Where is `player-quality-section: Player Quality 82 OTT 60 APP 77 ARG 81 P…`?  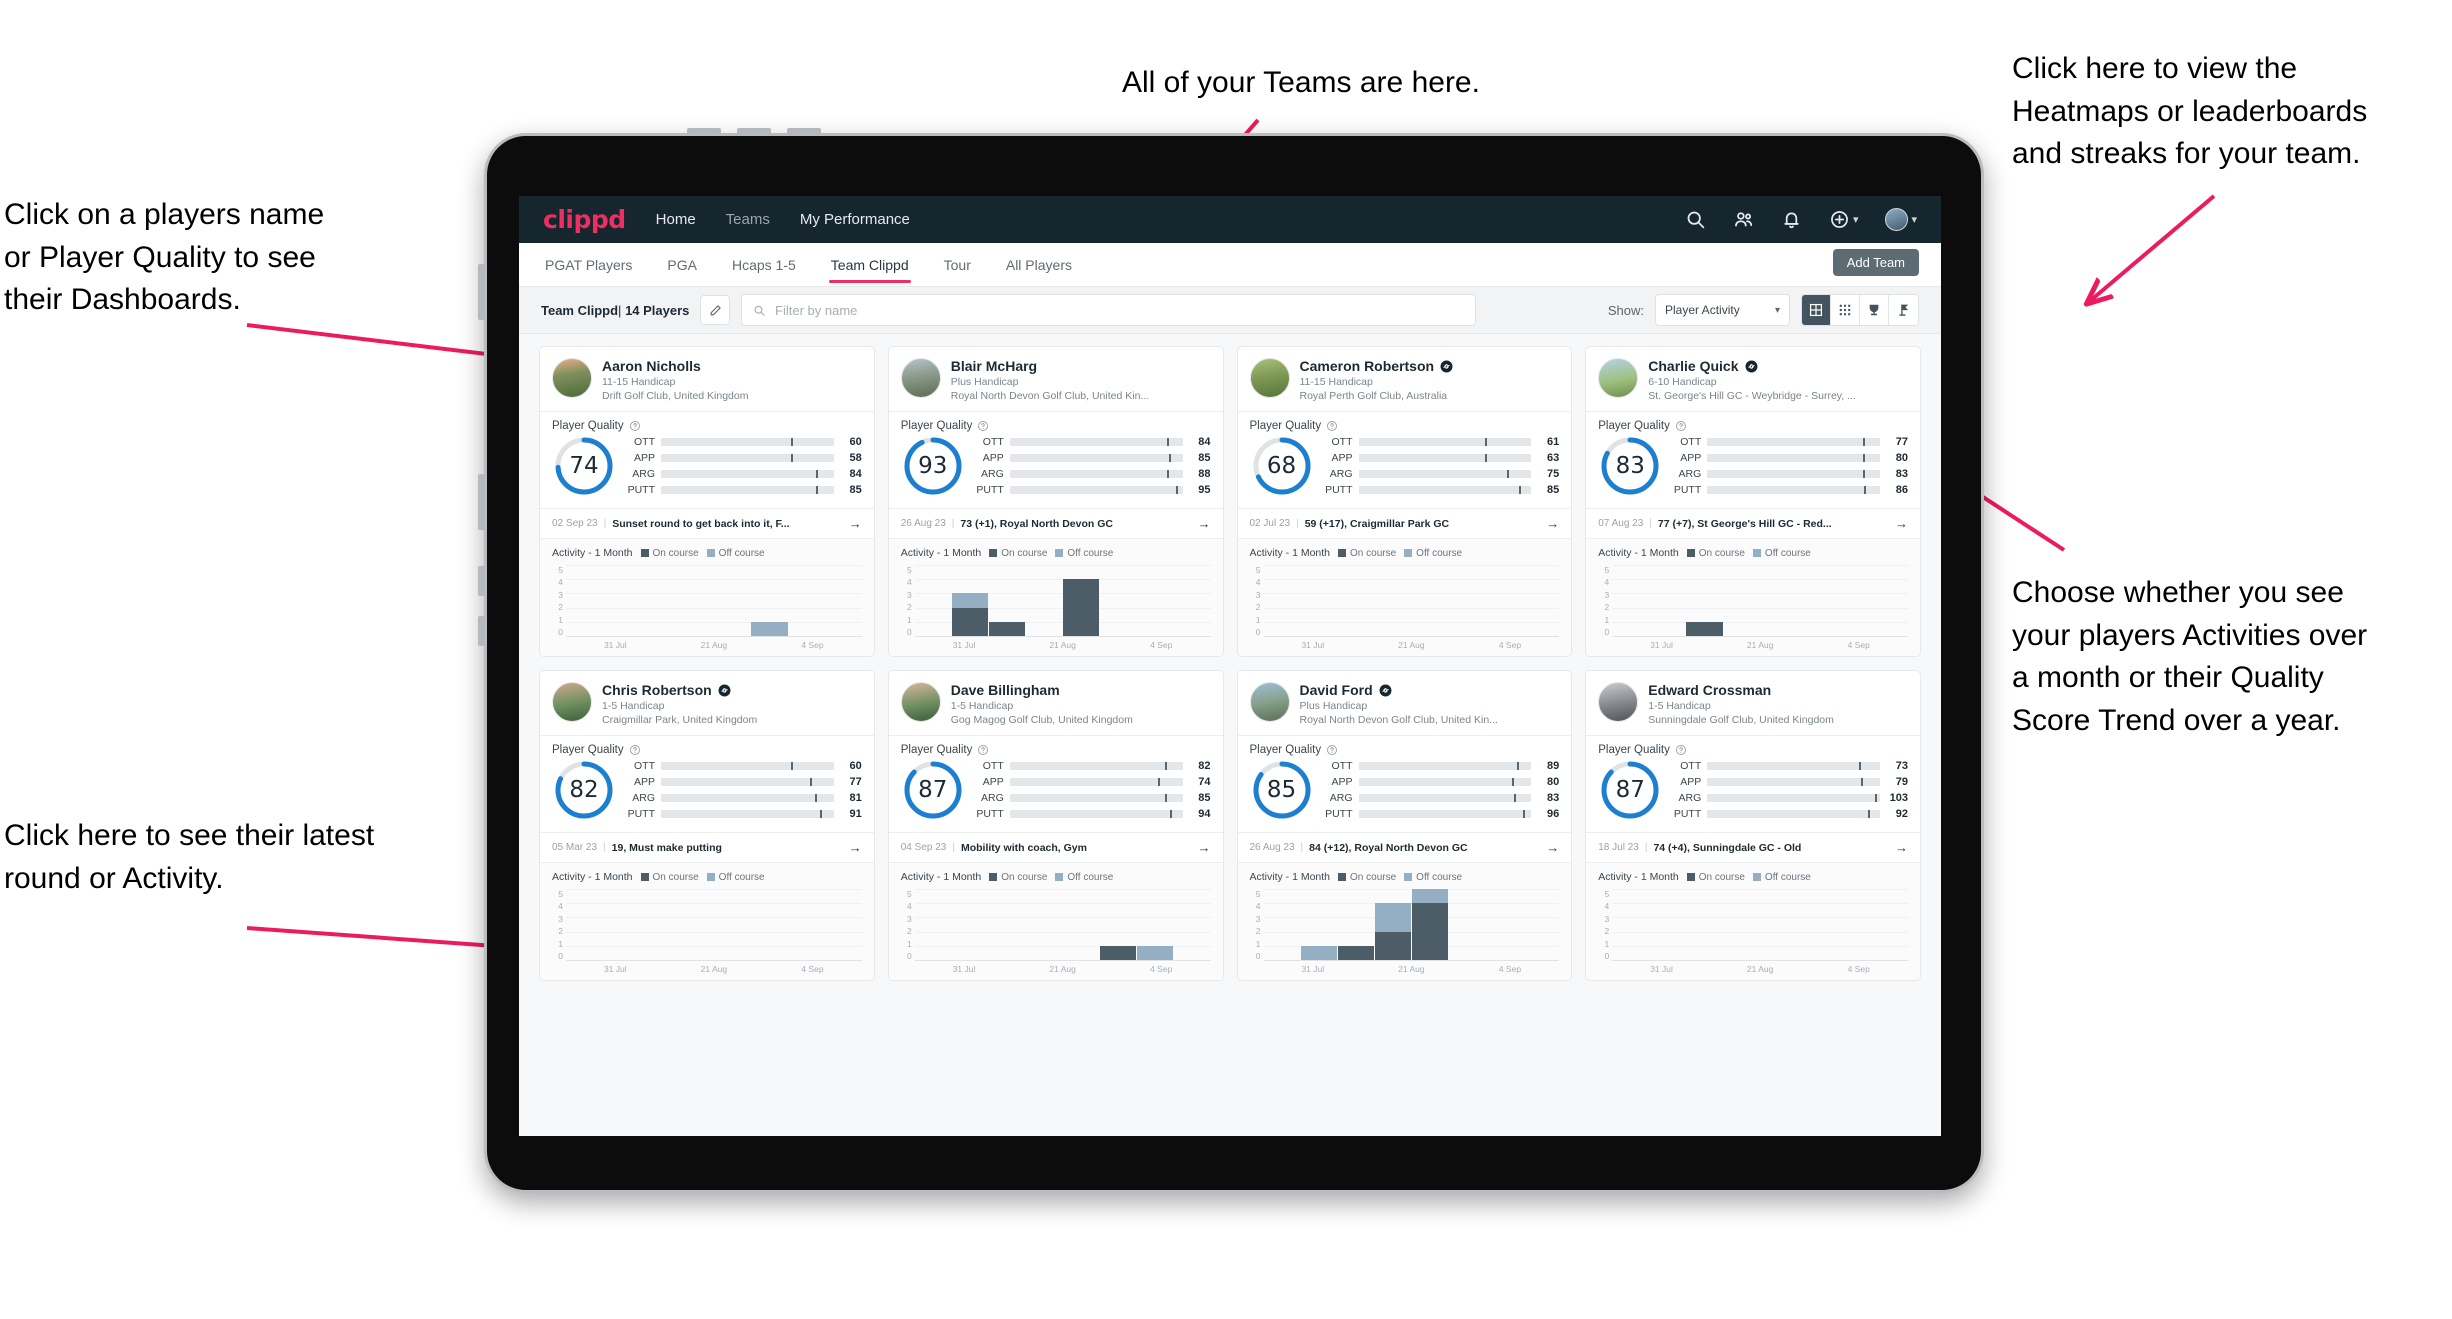 player-quality-section: Player Quality 82 OTT 60 APP 77 ARG 81 P… is located at coordinates (707, 783).